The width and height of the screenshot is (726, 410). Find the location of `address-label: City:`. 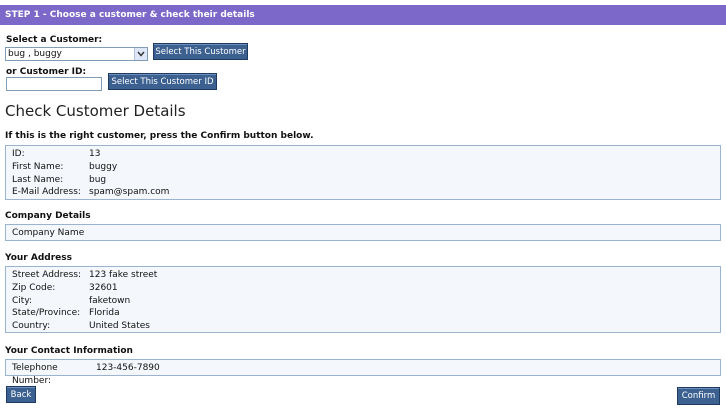

address-label: City: is located at coordinates (22, 300).